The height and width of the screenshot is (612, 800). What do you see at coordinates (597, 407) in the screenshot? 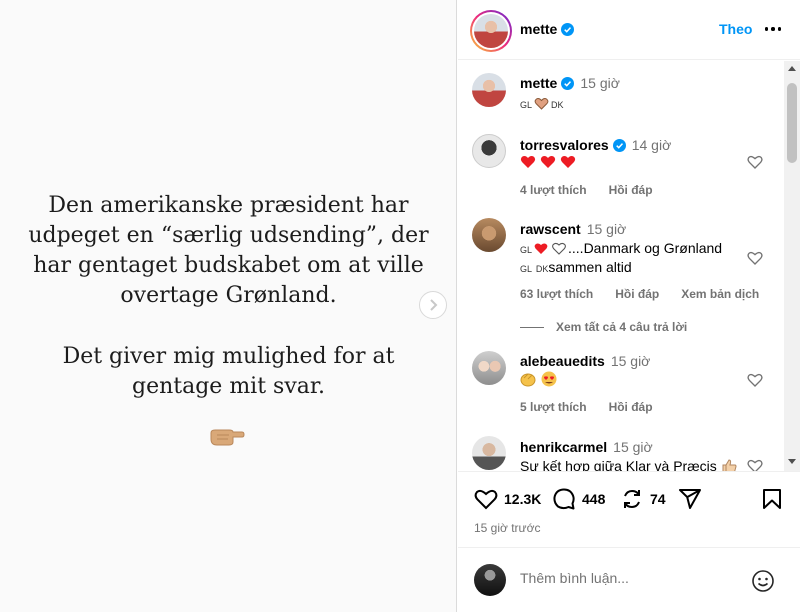
I see `comment-meta: 5 lượt thích Hồi đáp` at bounding box center [597, 407].